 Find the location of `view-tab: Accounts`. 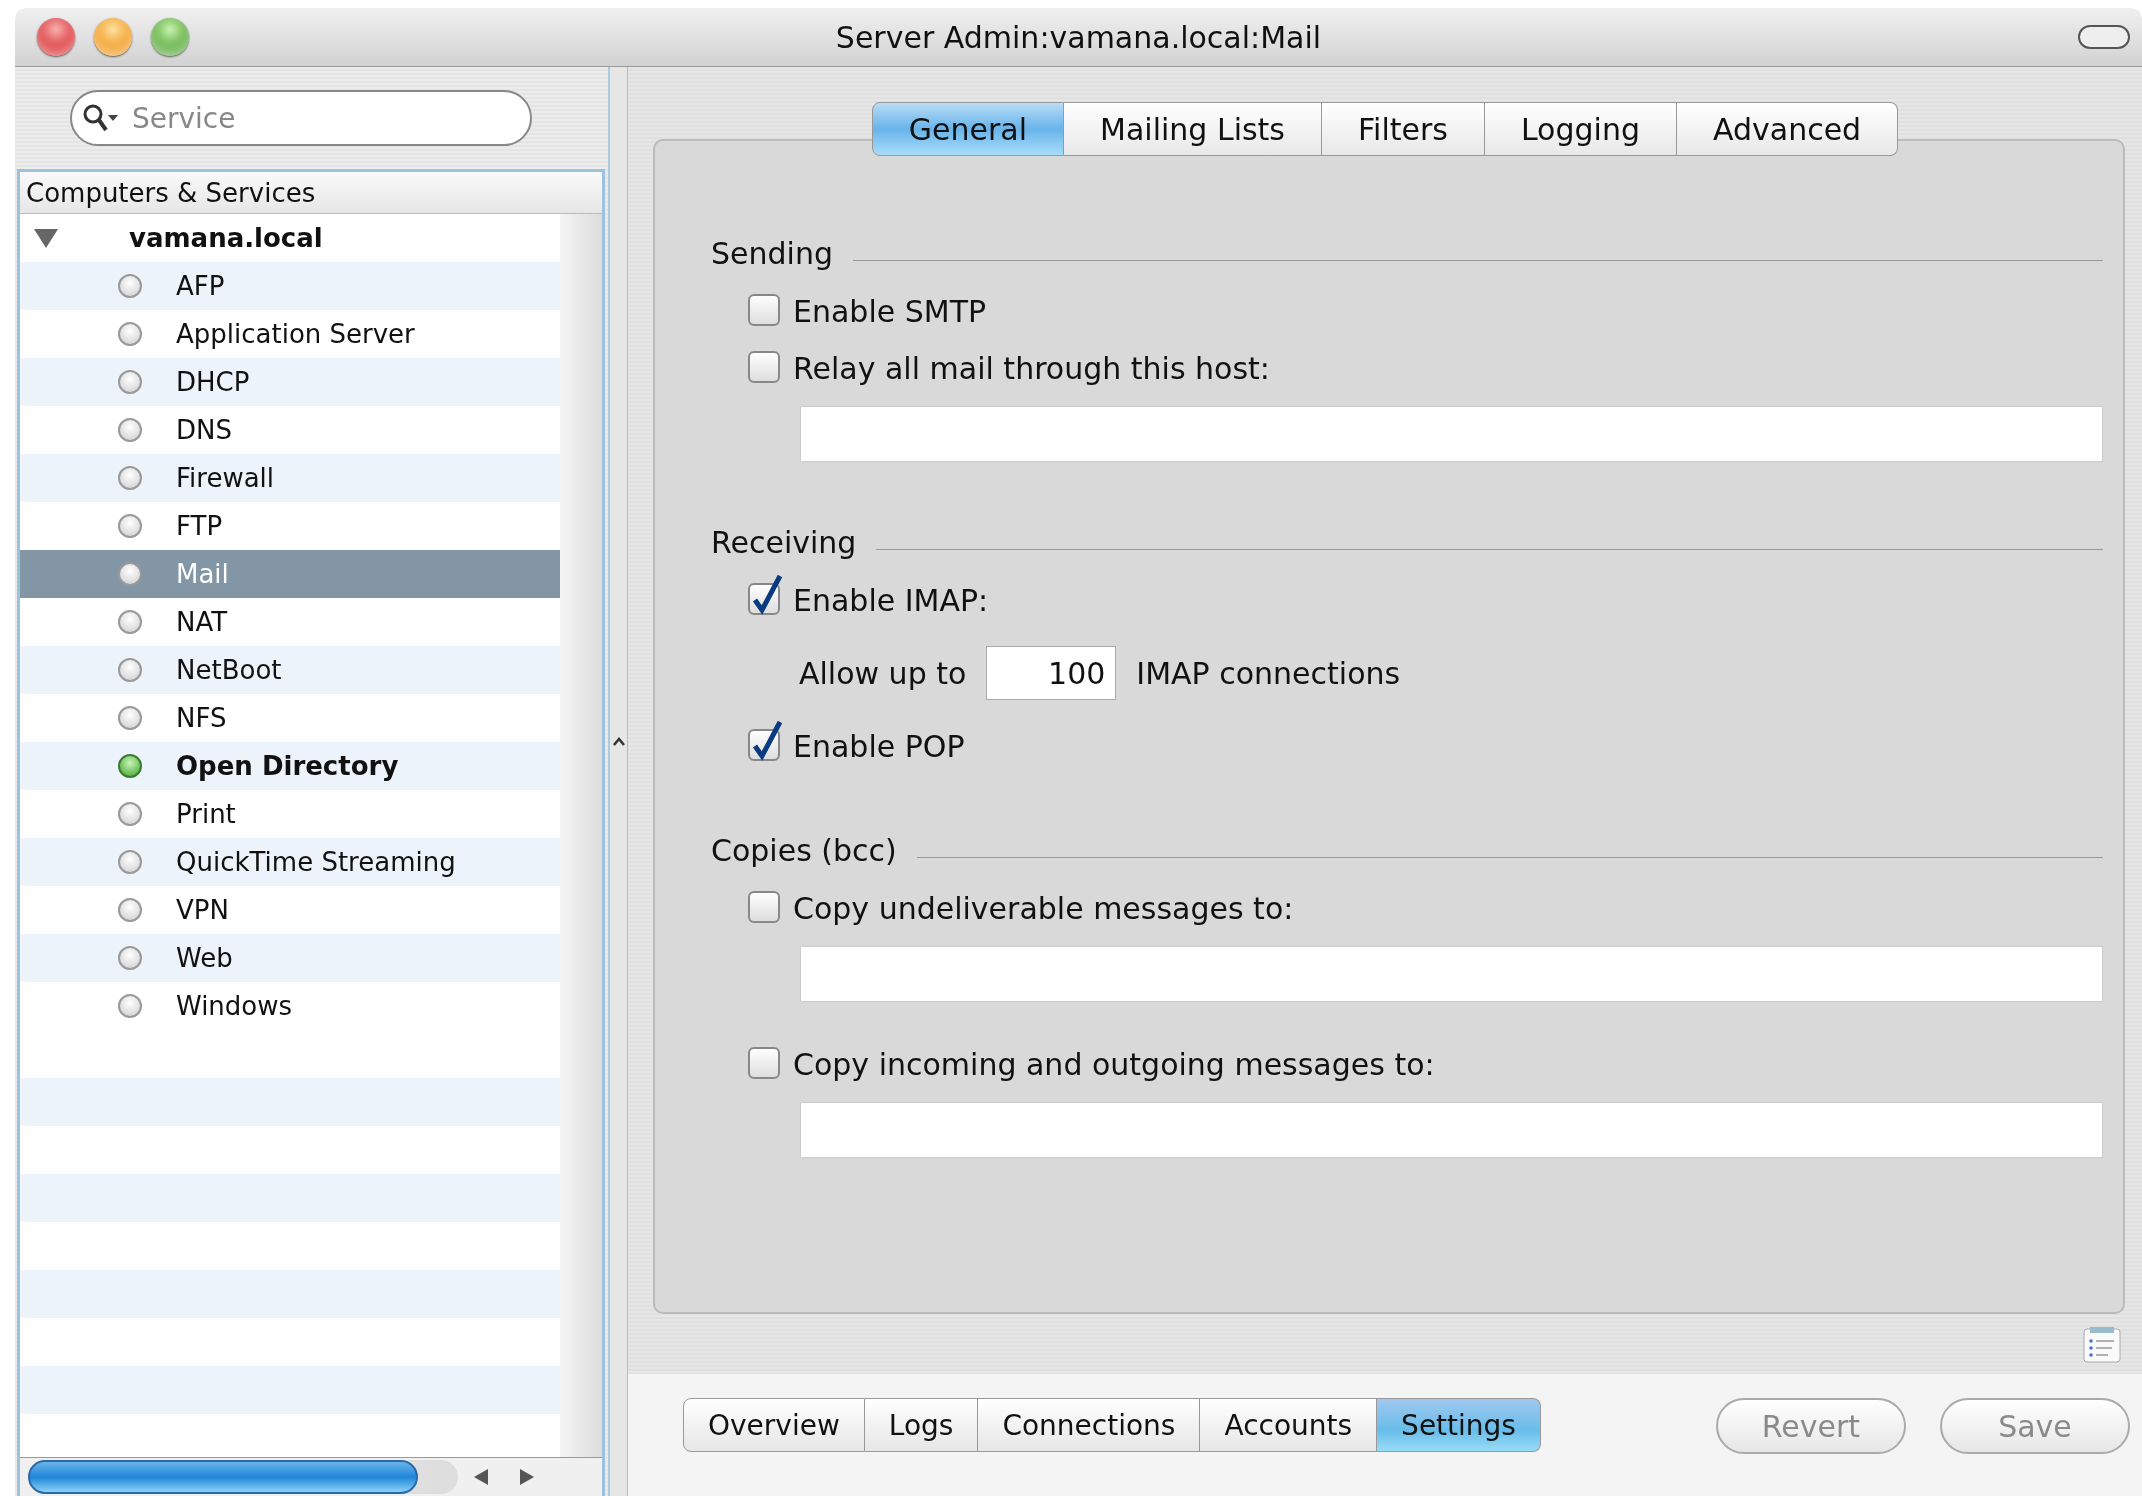

view-tab: Accounts is located at coordinates (1289, 1425).